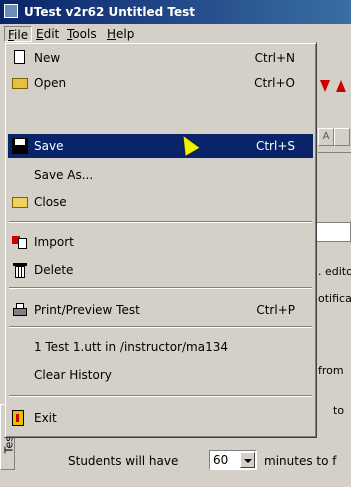 Image resolution: width=351 pixels, height=487 pixels. I want to click on menu-item-new-label: New, so click(47, 58).